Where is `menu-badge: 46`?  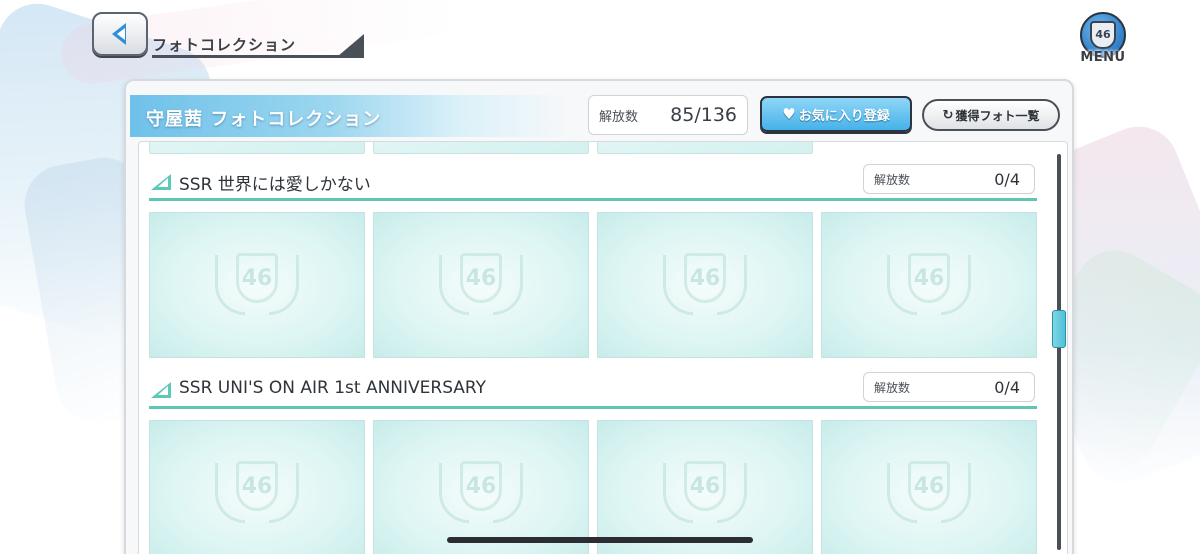
menu-badge: 46 is located at coordinates (1103, 35).